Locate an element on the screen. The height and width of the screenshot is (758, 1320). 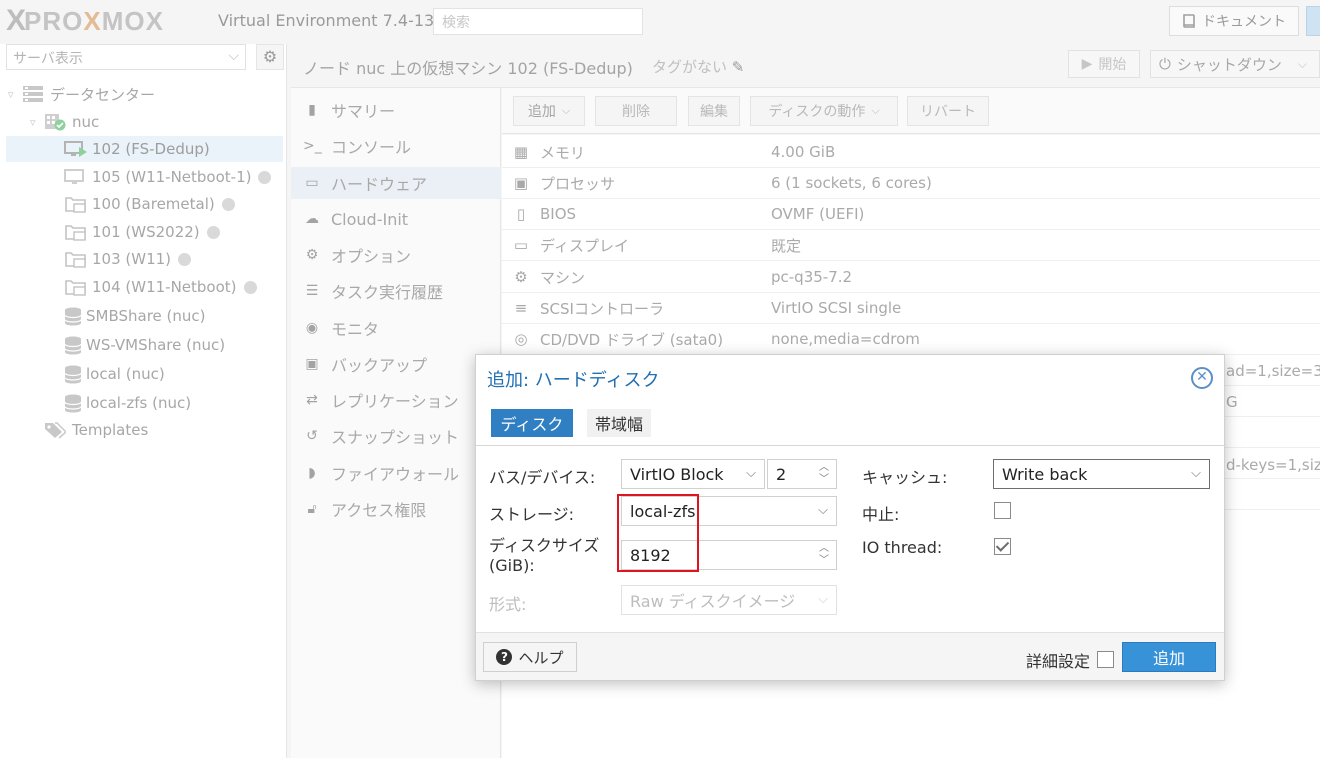
cache-select-value: Write back is located at coordinates (1045, 474).